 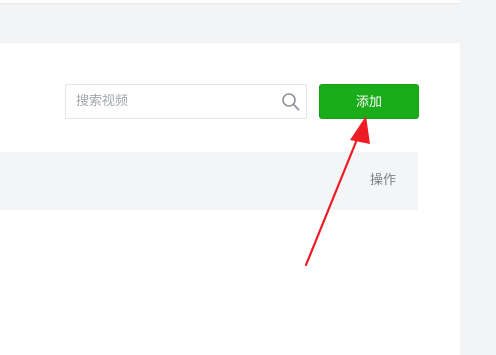 I want to click on search-box, so click(x=186, y=101).